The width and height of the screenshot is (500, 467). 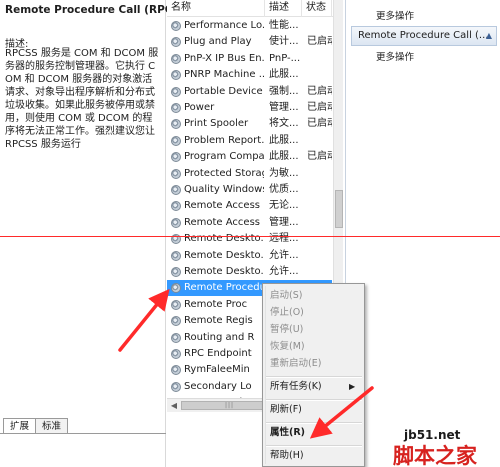 What do you see at coordinates (435, 455) in the screenshot?
I see `watermark-logo: 脚本之家` at bounding box center [435, 455].